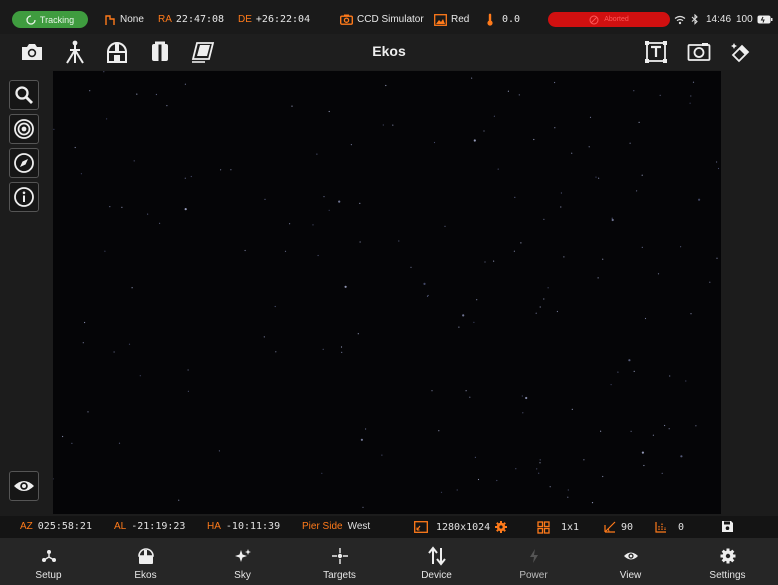 Image resolution: width=778 pixels, height=585 pixels. I want to click on nav-setup: Setup, so click(48, 561).